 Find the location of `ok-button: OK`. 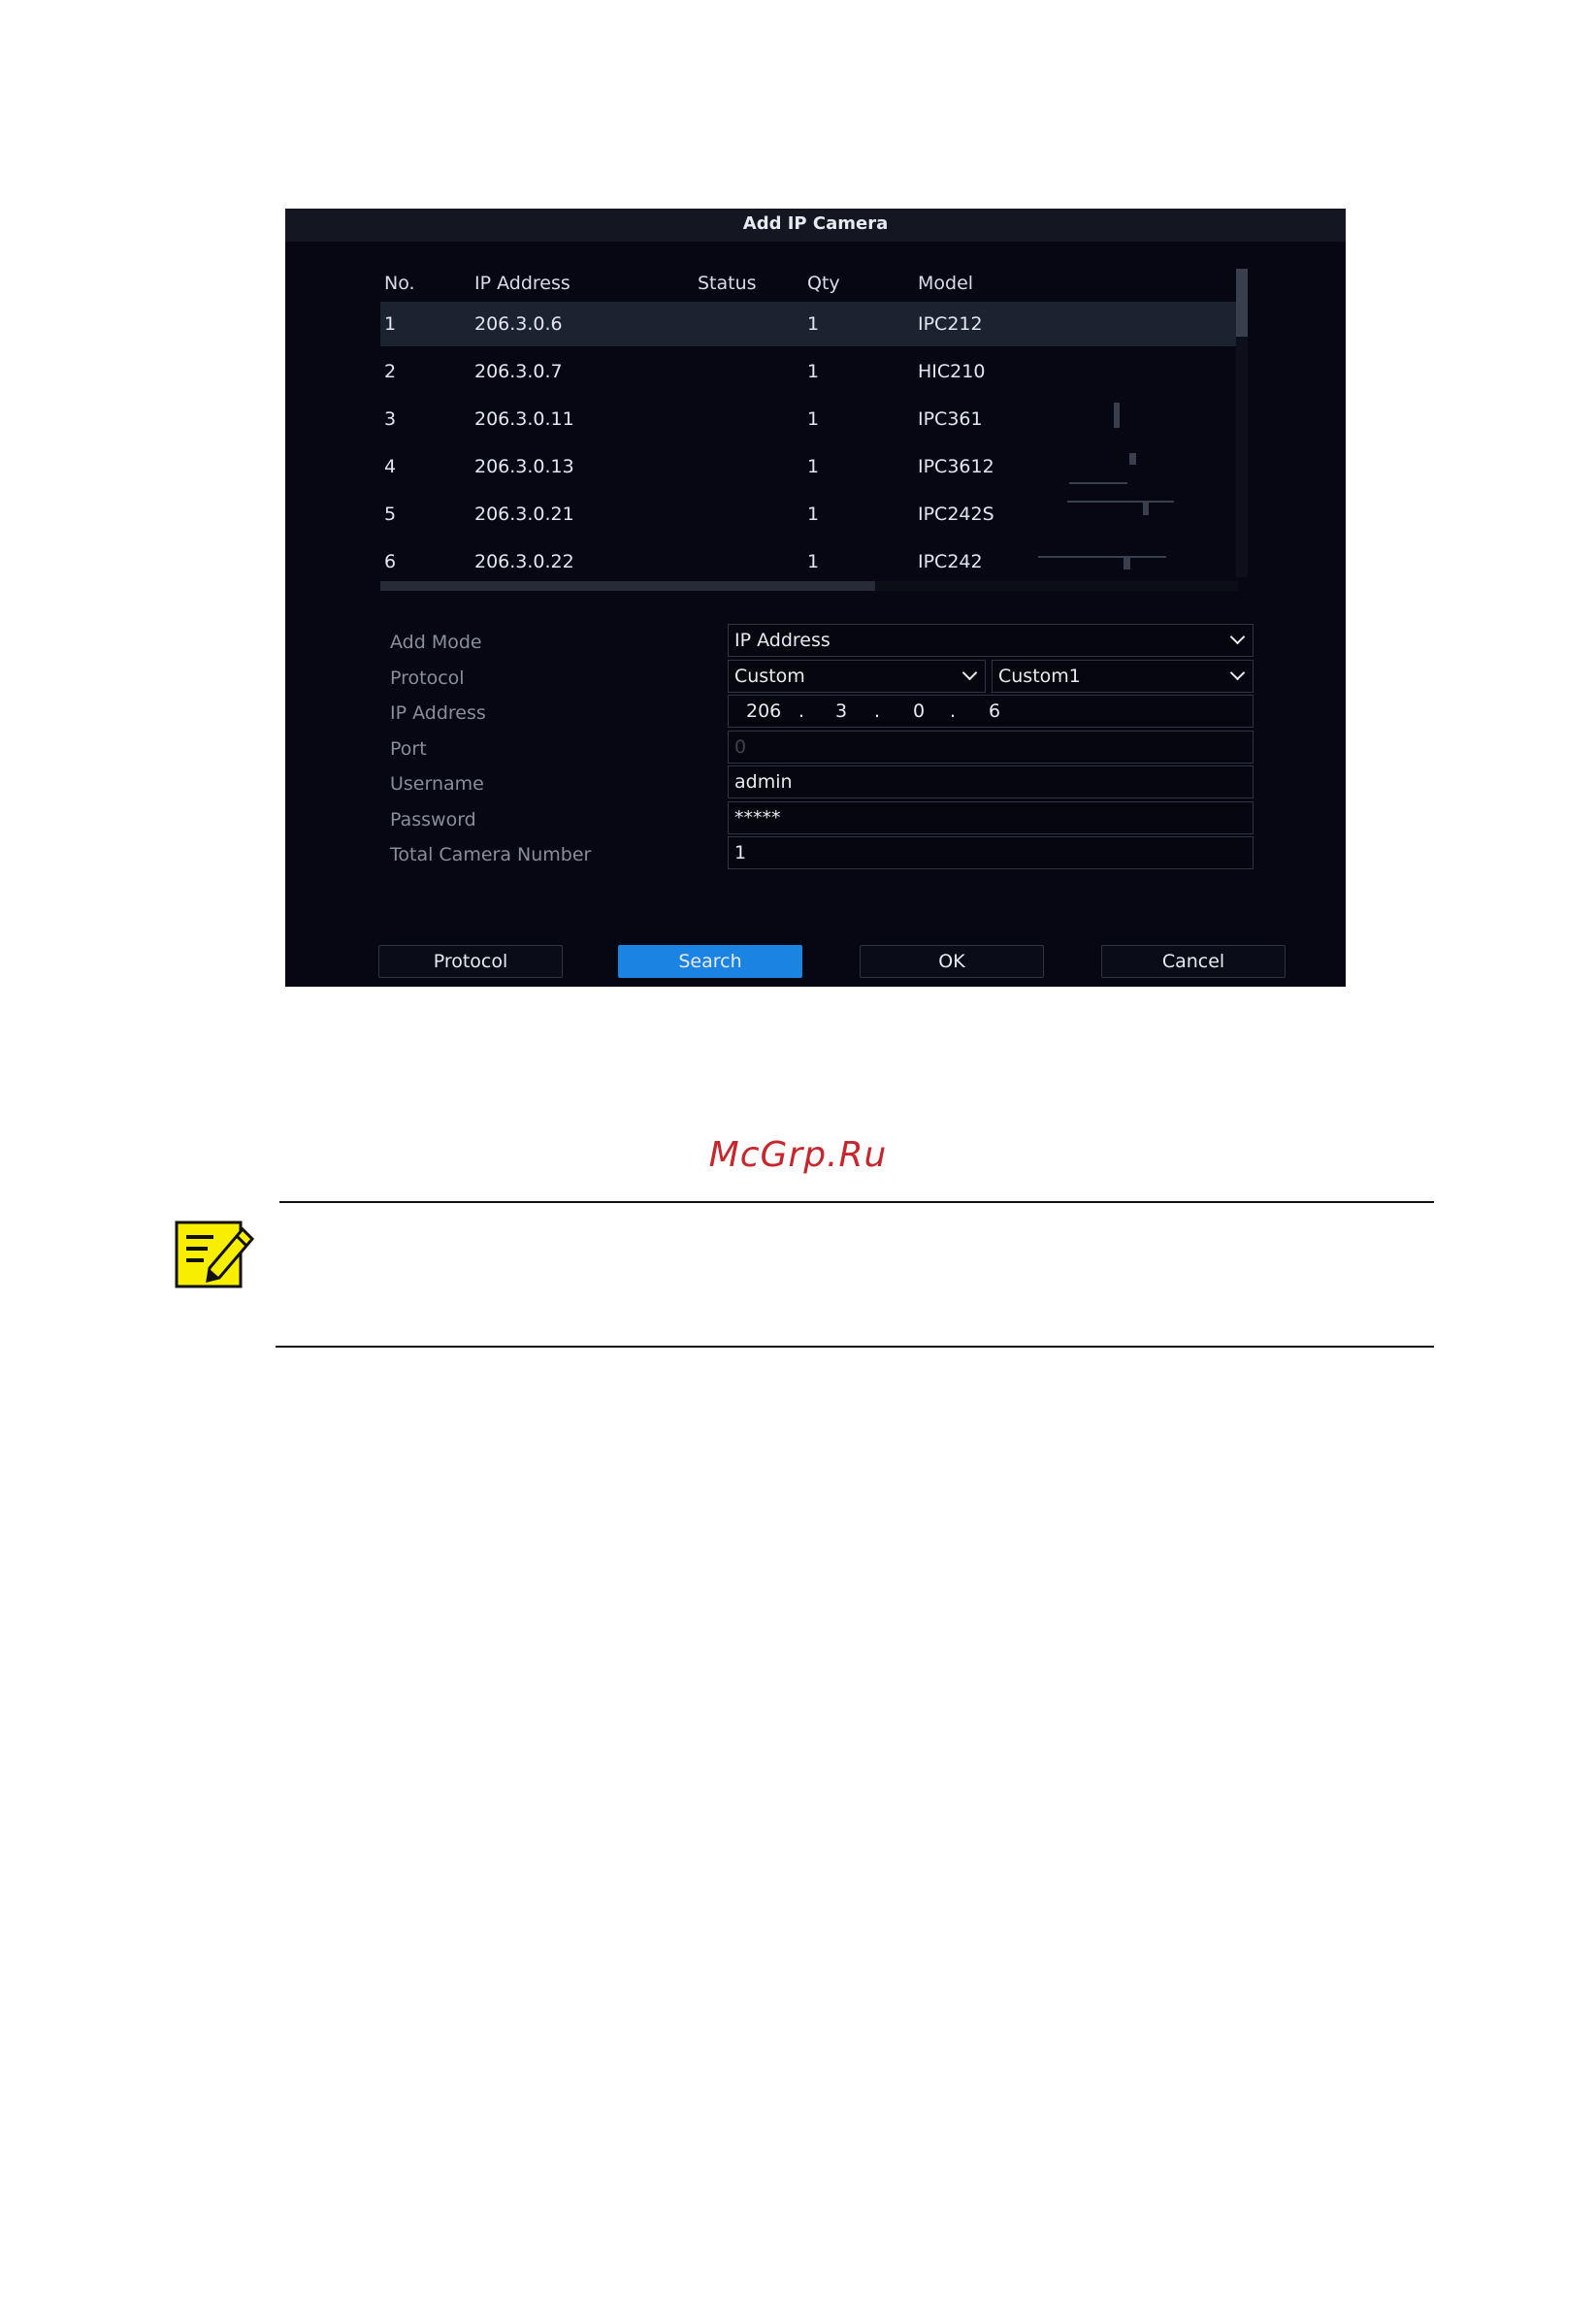

ok-button: OK is located at coordinates (952, 961).